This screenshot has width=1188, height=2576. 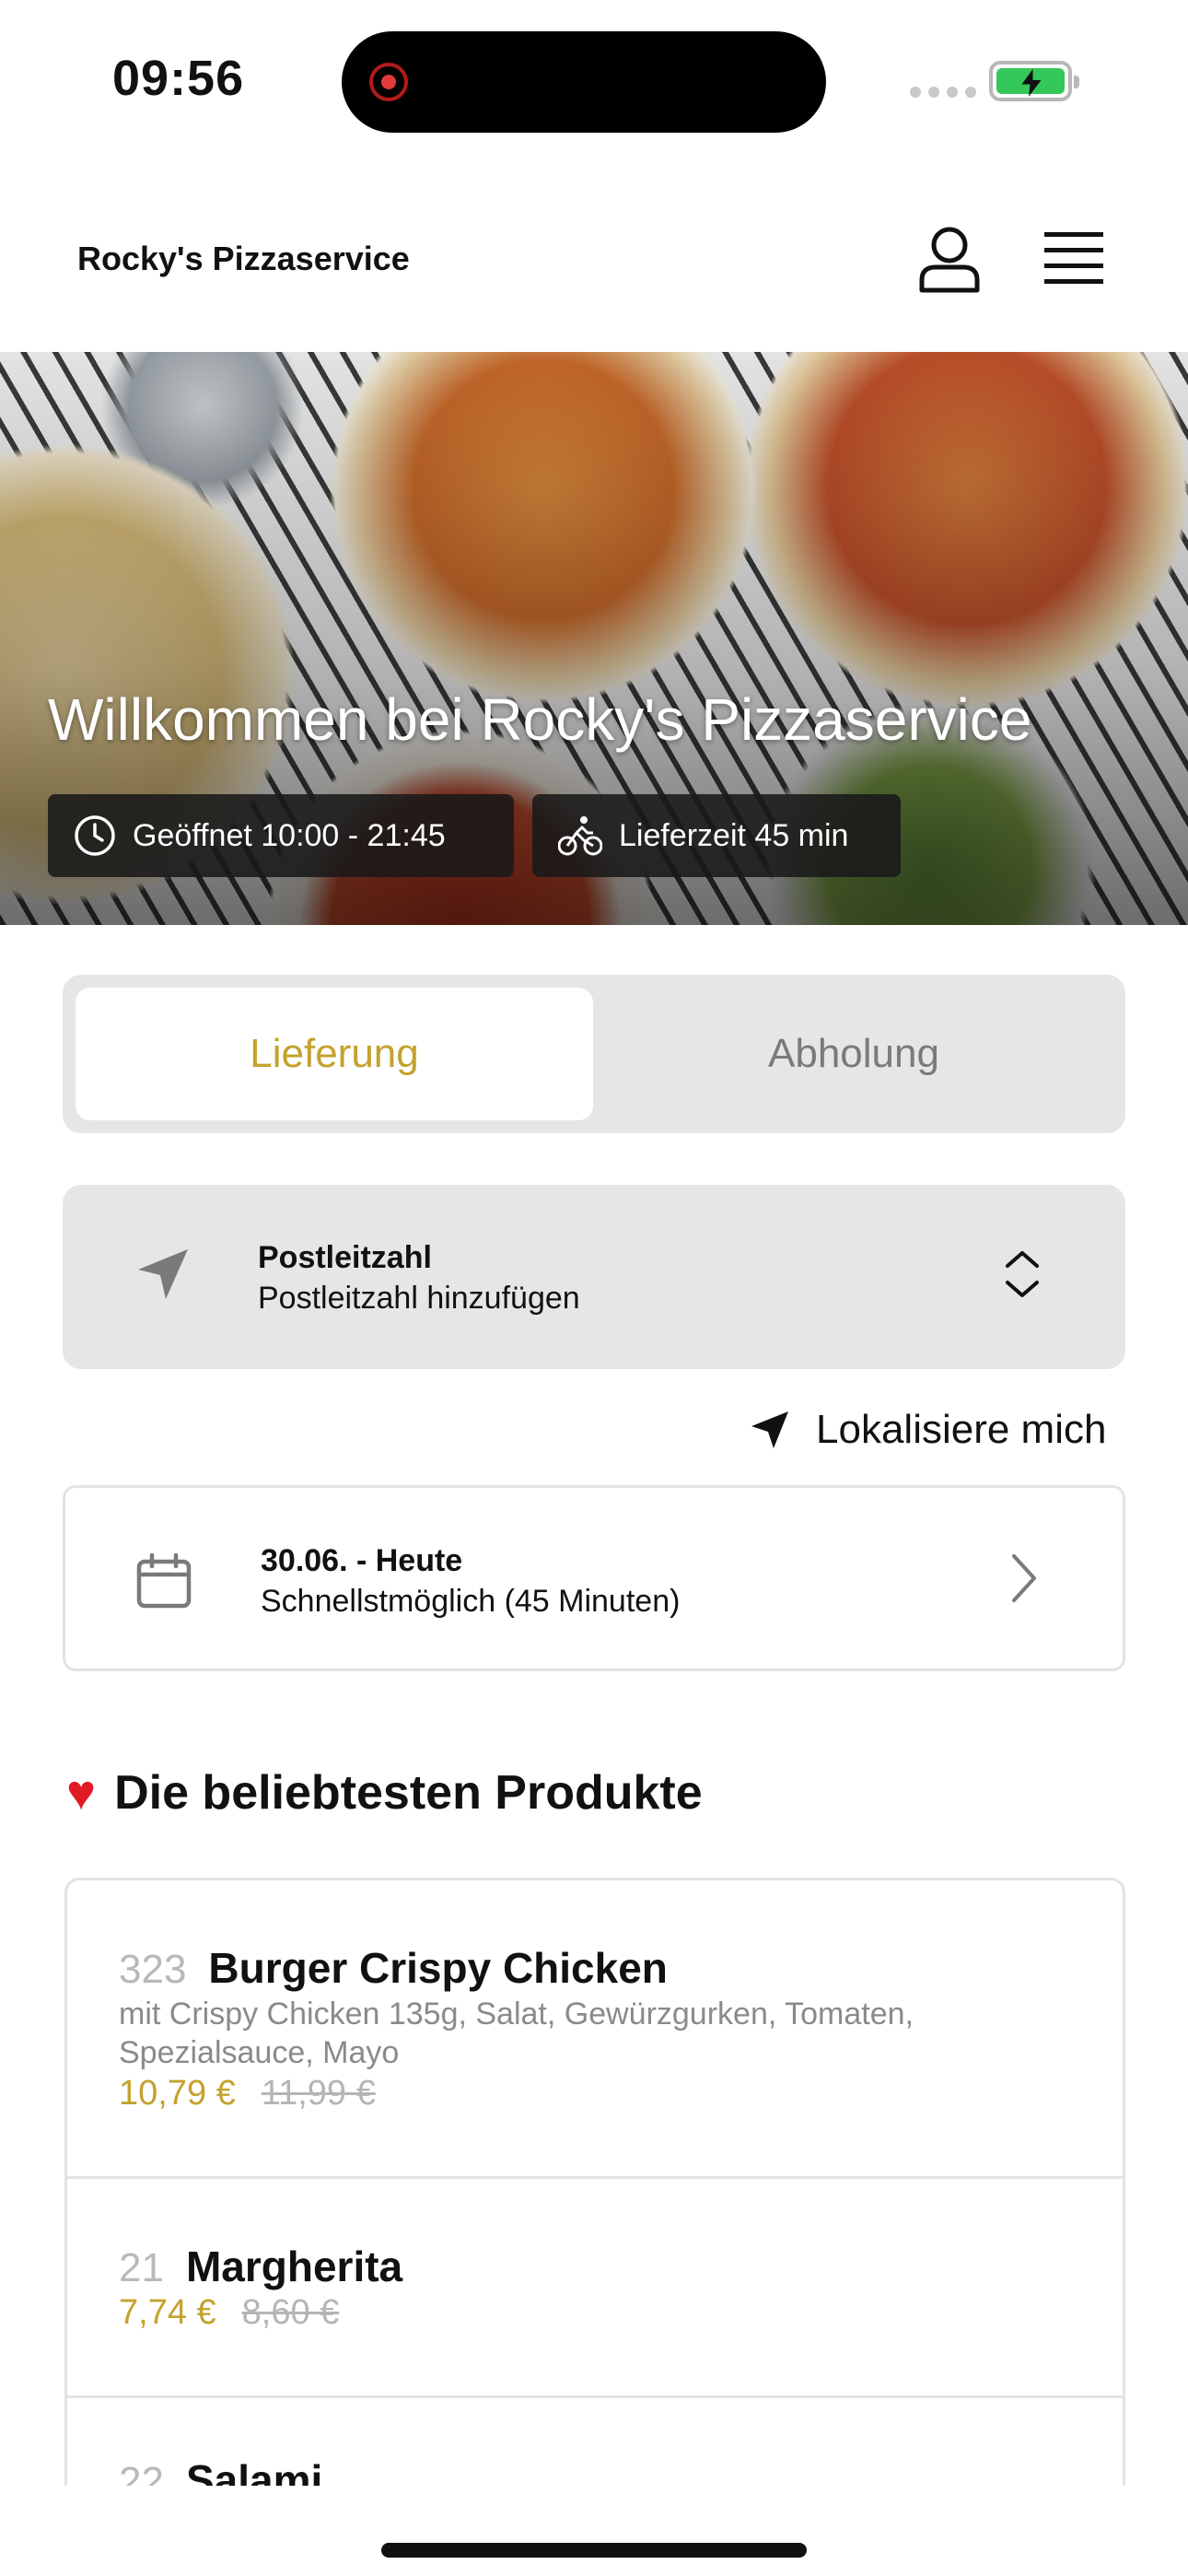 What do you see at coordinates (318, 2093) in the screenshot?
I see `product-old-price: 11,99 €` at bounding box center [318, 2093].